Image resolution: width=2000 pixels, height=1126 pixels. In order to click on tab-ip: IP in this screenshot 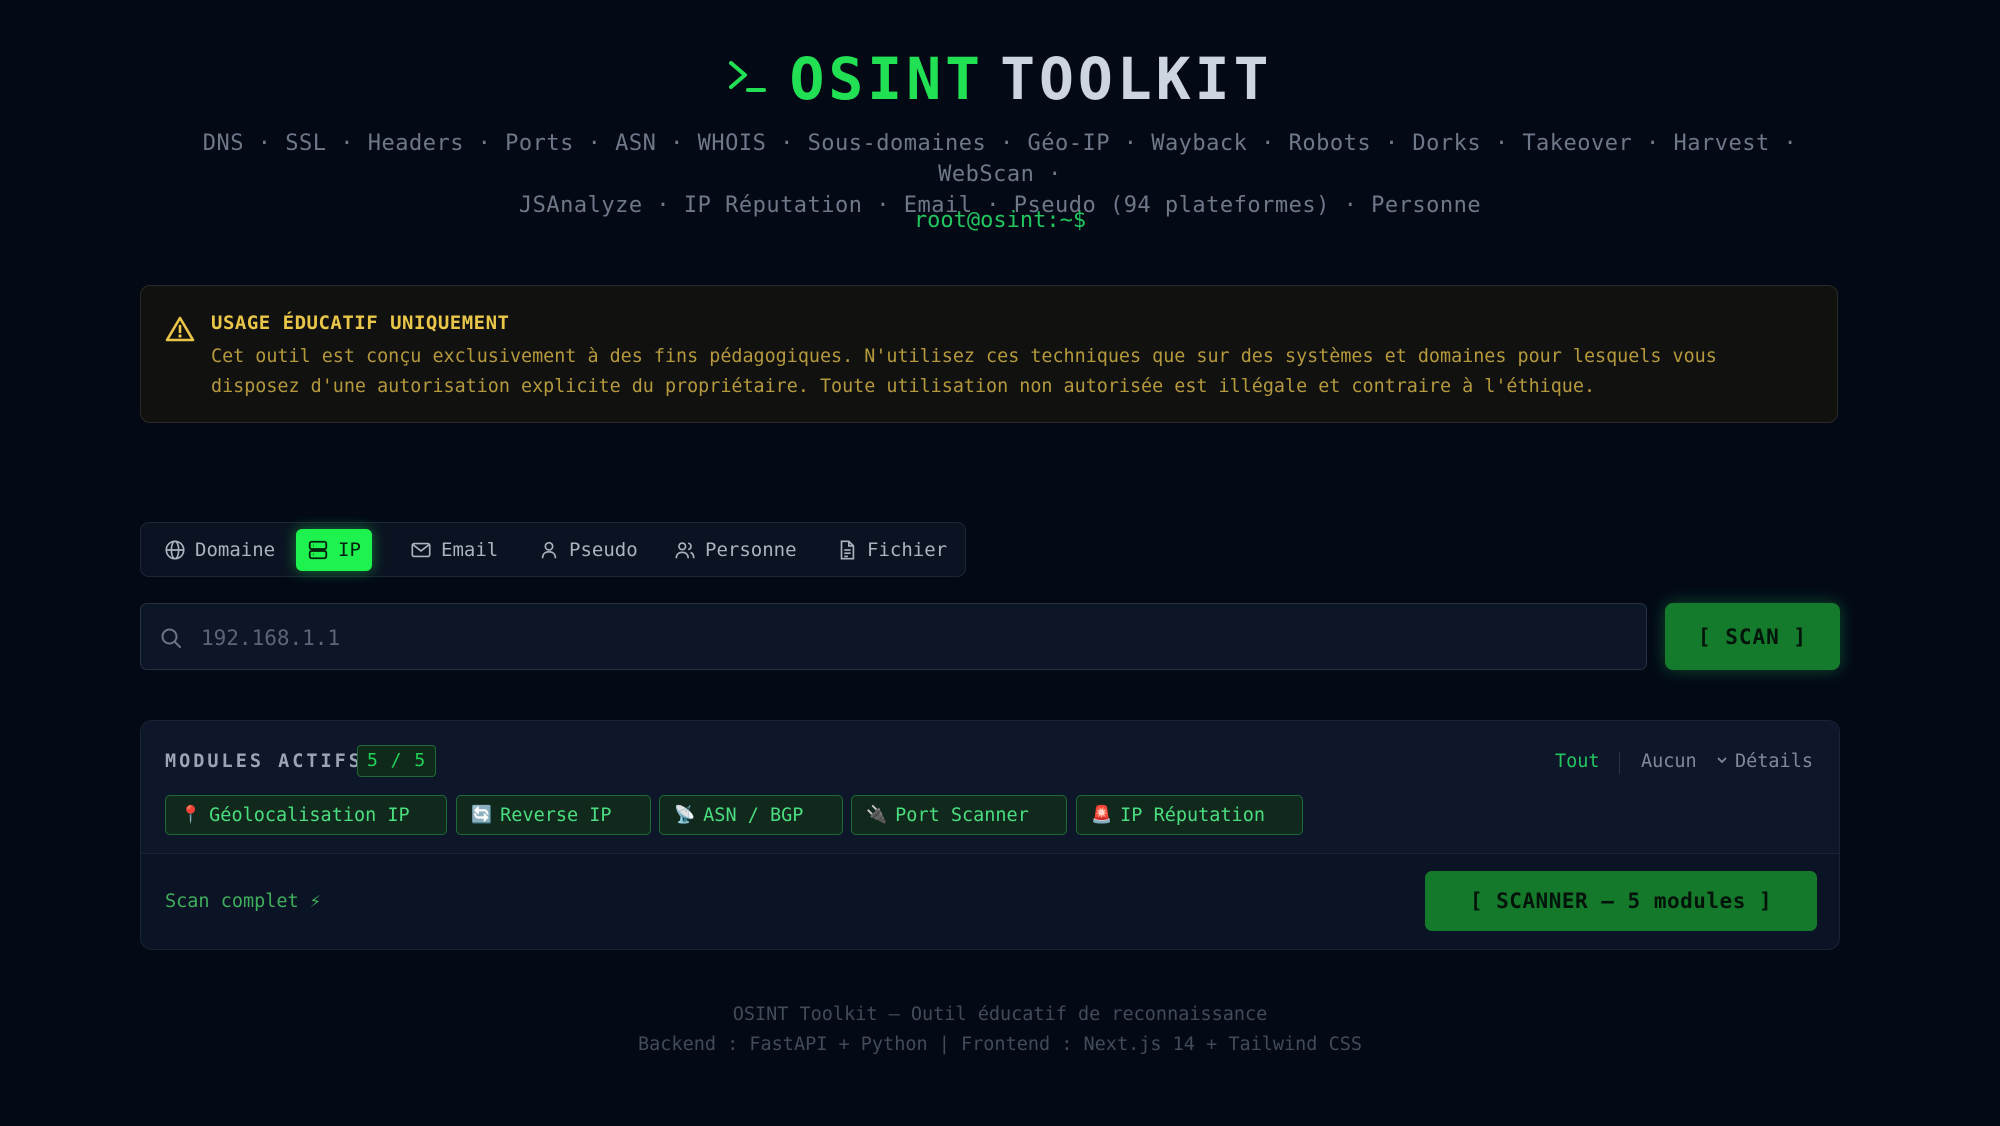, I will do `click(334, 550)`.